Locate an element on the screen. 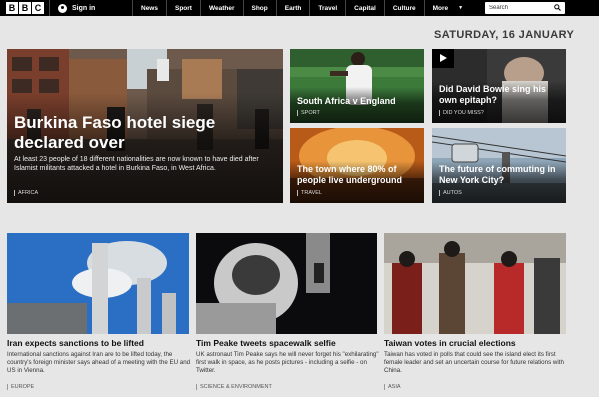 This screenshot has width=599, height=397. page-date: SATURDAY, 16 JANUARY is located at coordinates (504, 35).